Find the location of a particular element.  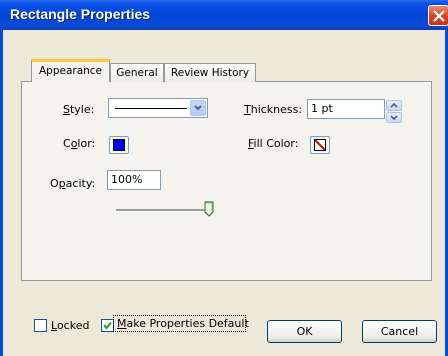

fill-color-picker is located at coordinates (320, 145).